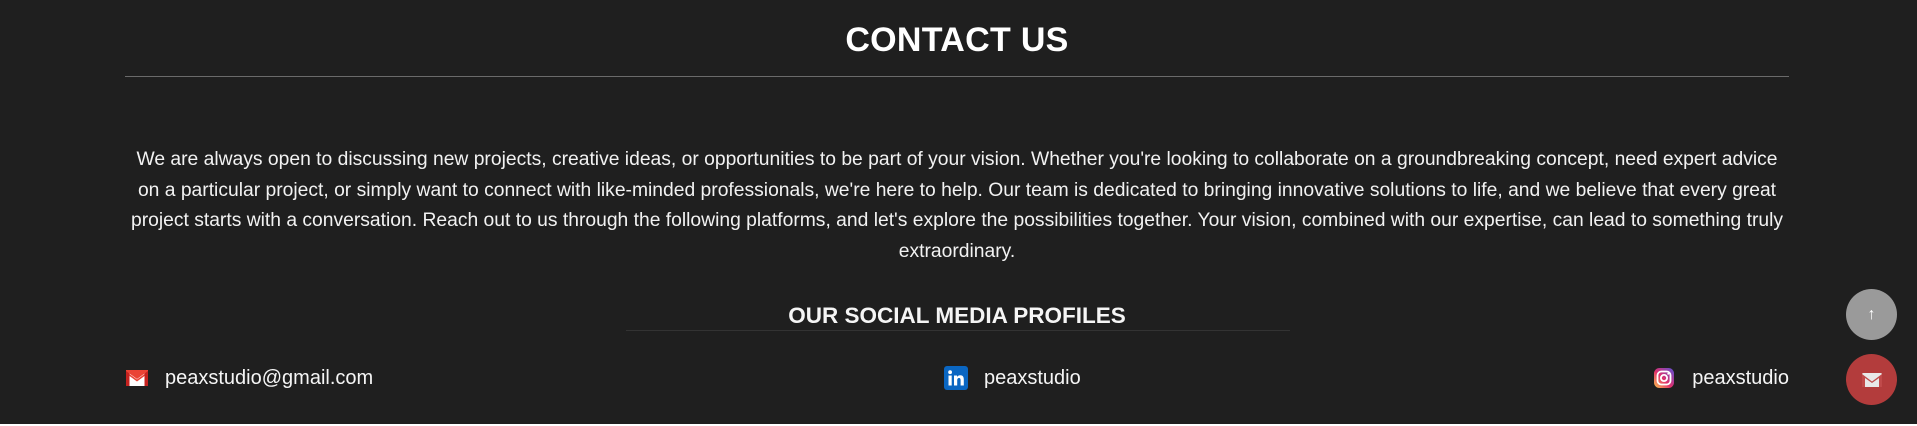 The height and width of the screenshot is (426, 1917). I want to click on social-section-title: OUR SOCIAL MEDIA PROFILES, so click(957, 315).